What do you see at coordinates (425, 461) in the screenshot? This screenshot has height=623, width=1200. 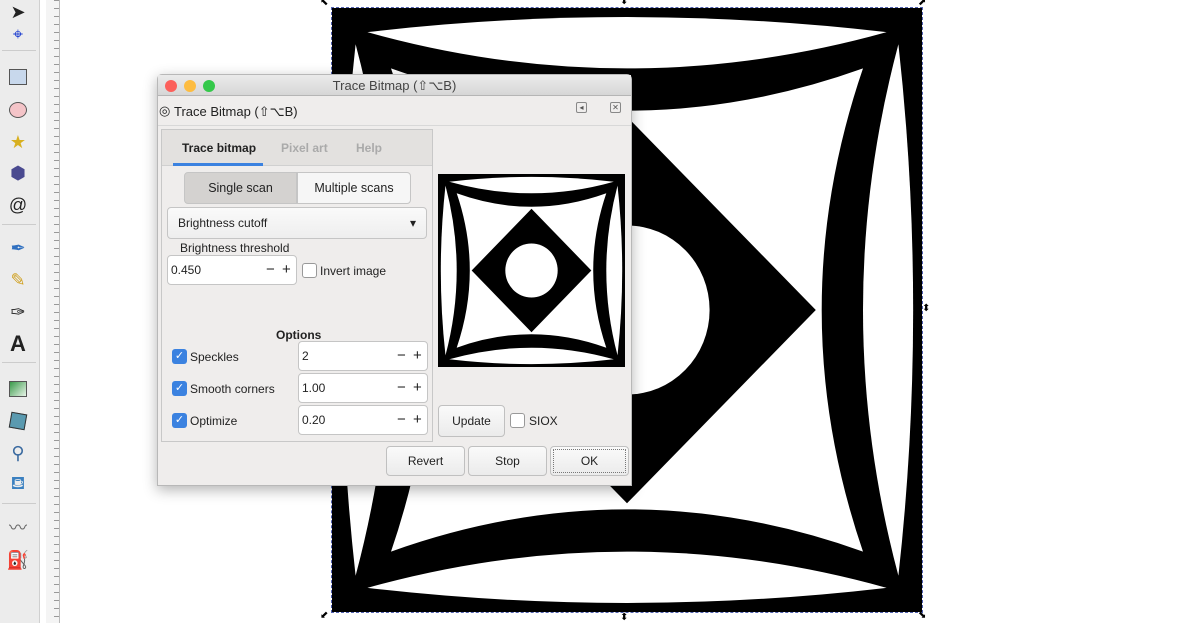 I see `revert-button: Revert` at bounding box center [425, 461].